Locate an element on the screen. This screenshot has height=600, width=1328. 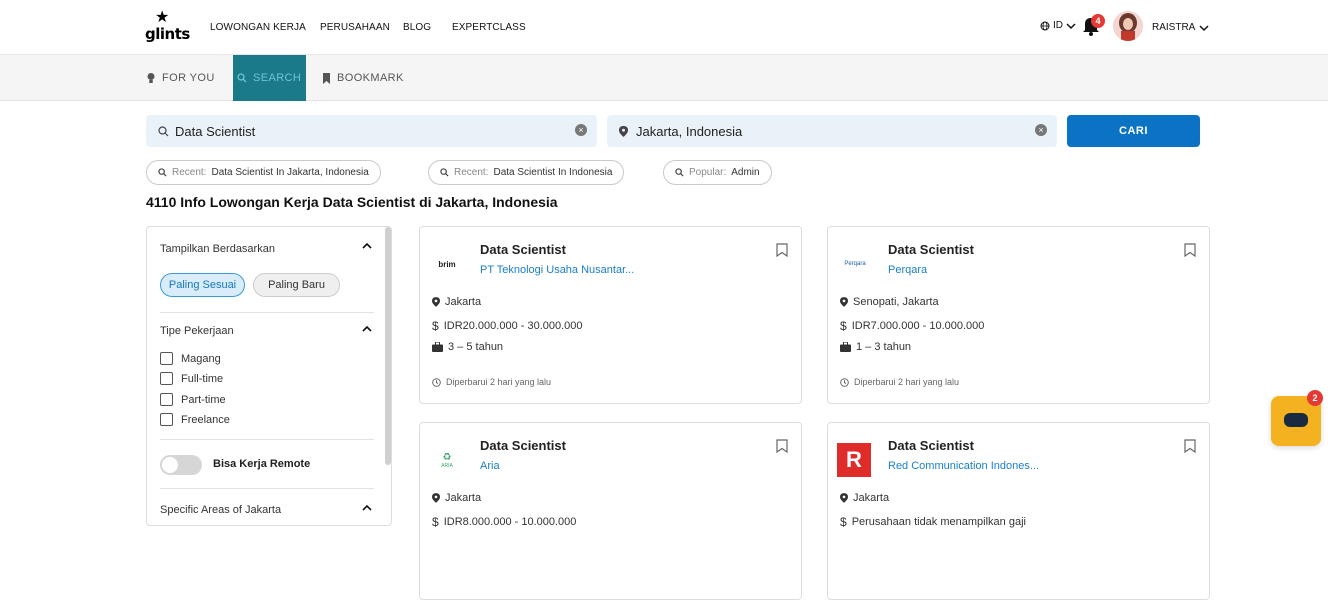
notification-badge: 4 is located at coordinates (1098, 21).